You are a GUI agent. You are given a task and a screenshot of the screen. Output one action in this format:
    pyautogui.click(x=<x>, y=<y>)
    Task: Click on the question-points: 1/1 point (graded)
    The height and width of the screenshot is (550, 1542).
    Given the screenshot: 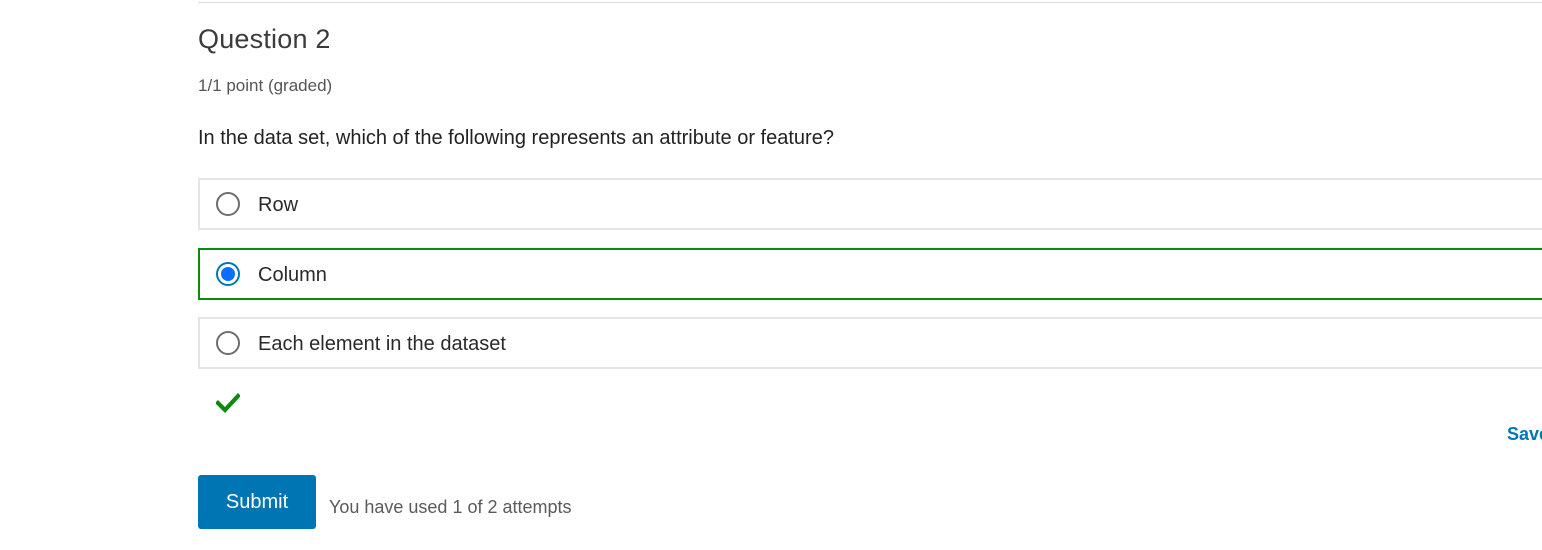 What is the action you would take?
    pyautogui.click(x=265, y=85)
    